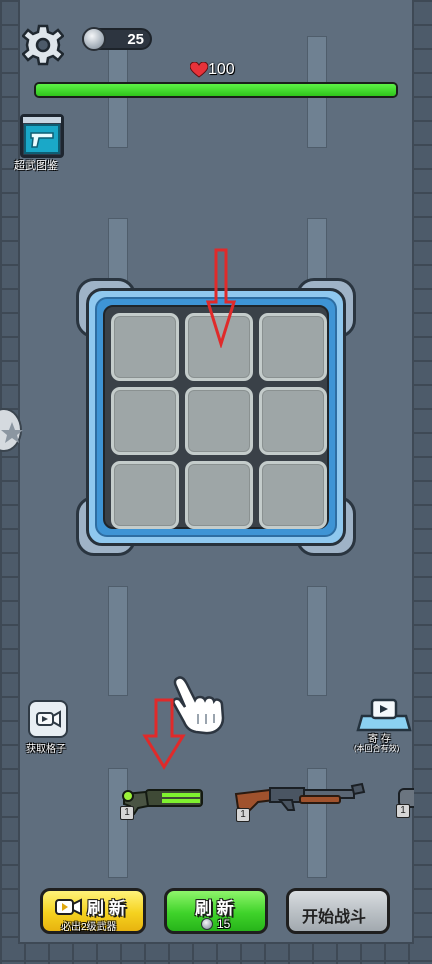  I want to click on hp-bar-fill, so click(216, 90).